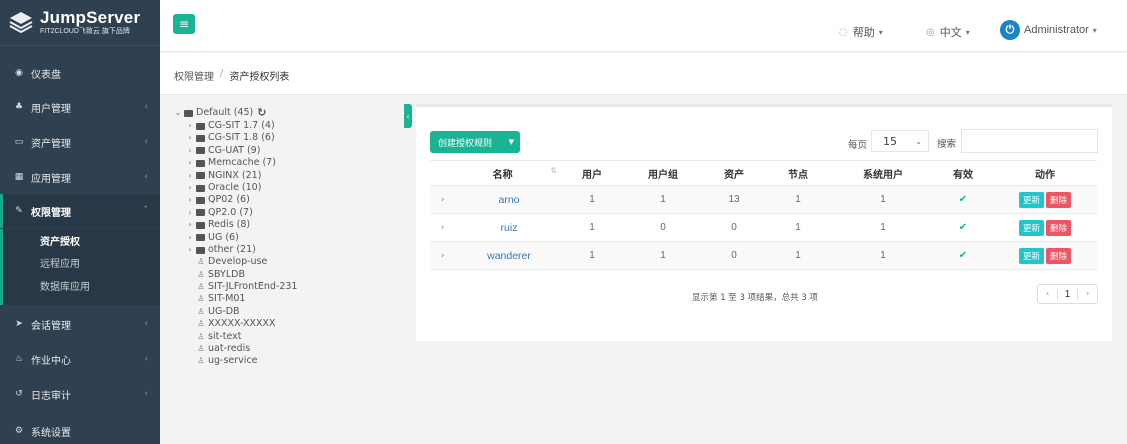 The height and width of the screenshot is (444, 1127). Describe the element at coordinates (293, 238) in the screenshot. I see `tree-folder-node: › UG (6)` at that location.